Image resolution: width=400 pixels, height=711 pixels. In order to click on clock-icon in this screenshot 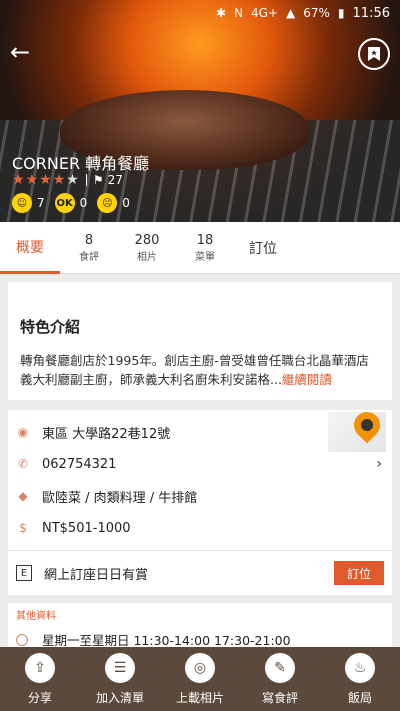, I will do `click(22, 639)`.